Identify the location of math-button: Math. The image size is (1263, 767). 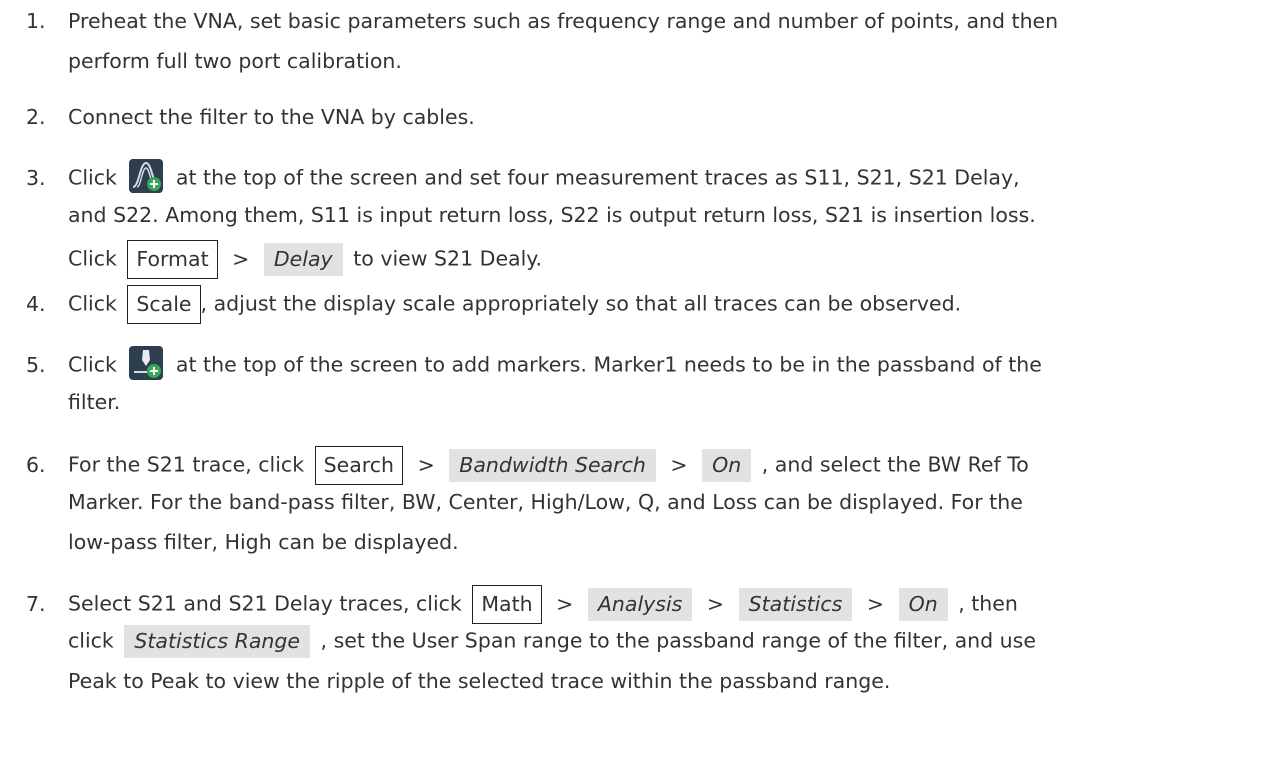
(507, 604).